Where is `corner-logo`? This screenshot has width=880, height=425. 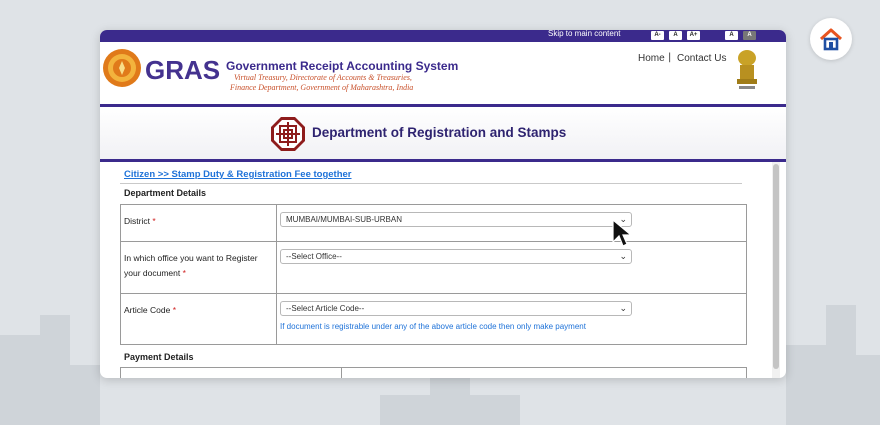
corner-logo is located at coordinates (831, 39).